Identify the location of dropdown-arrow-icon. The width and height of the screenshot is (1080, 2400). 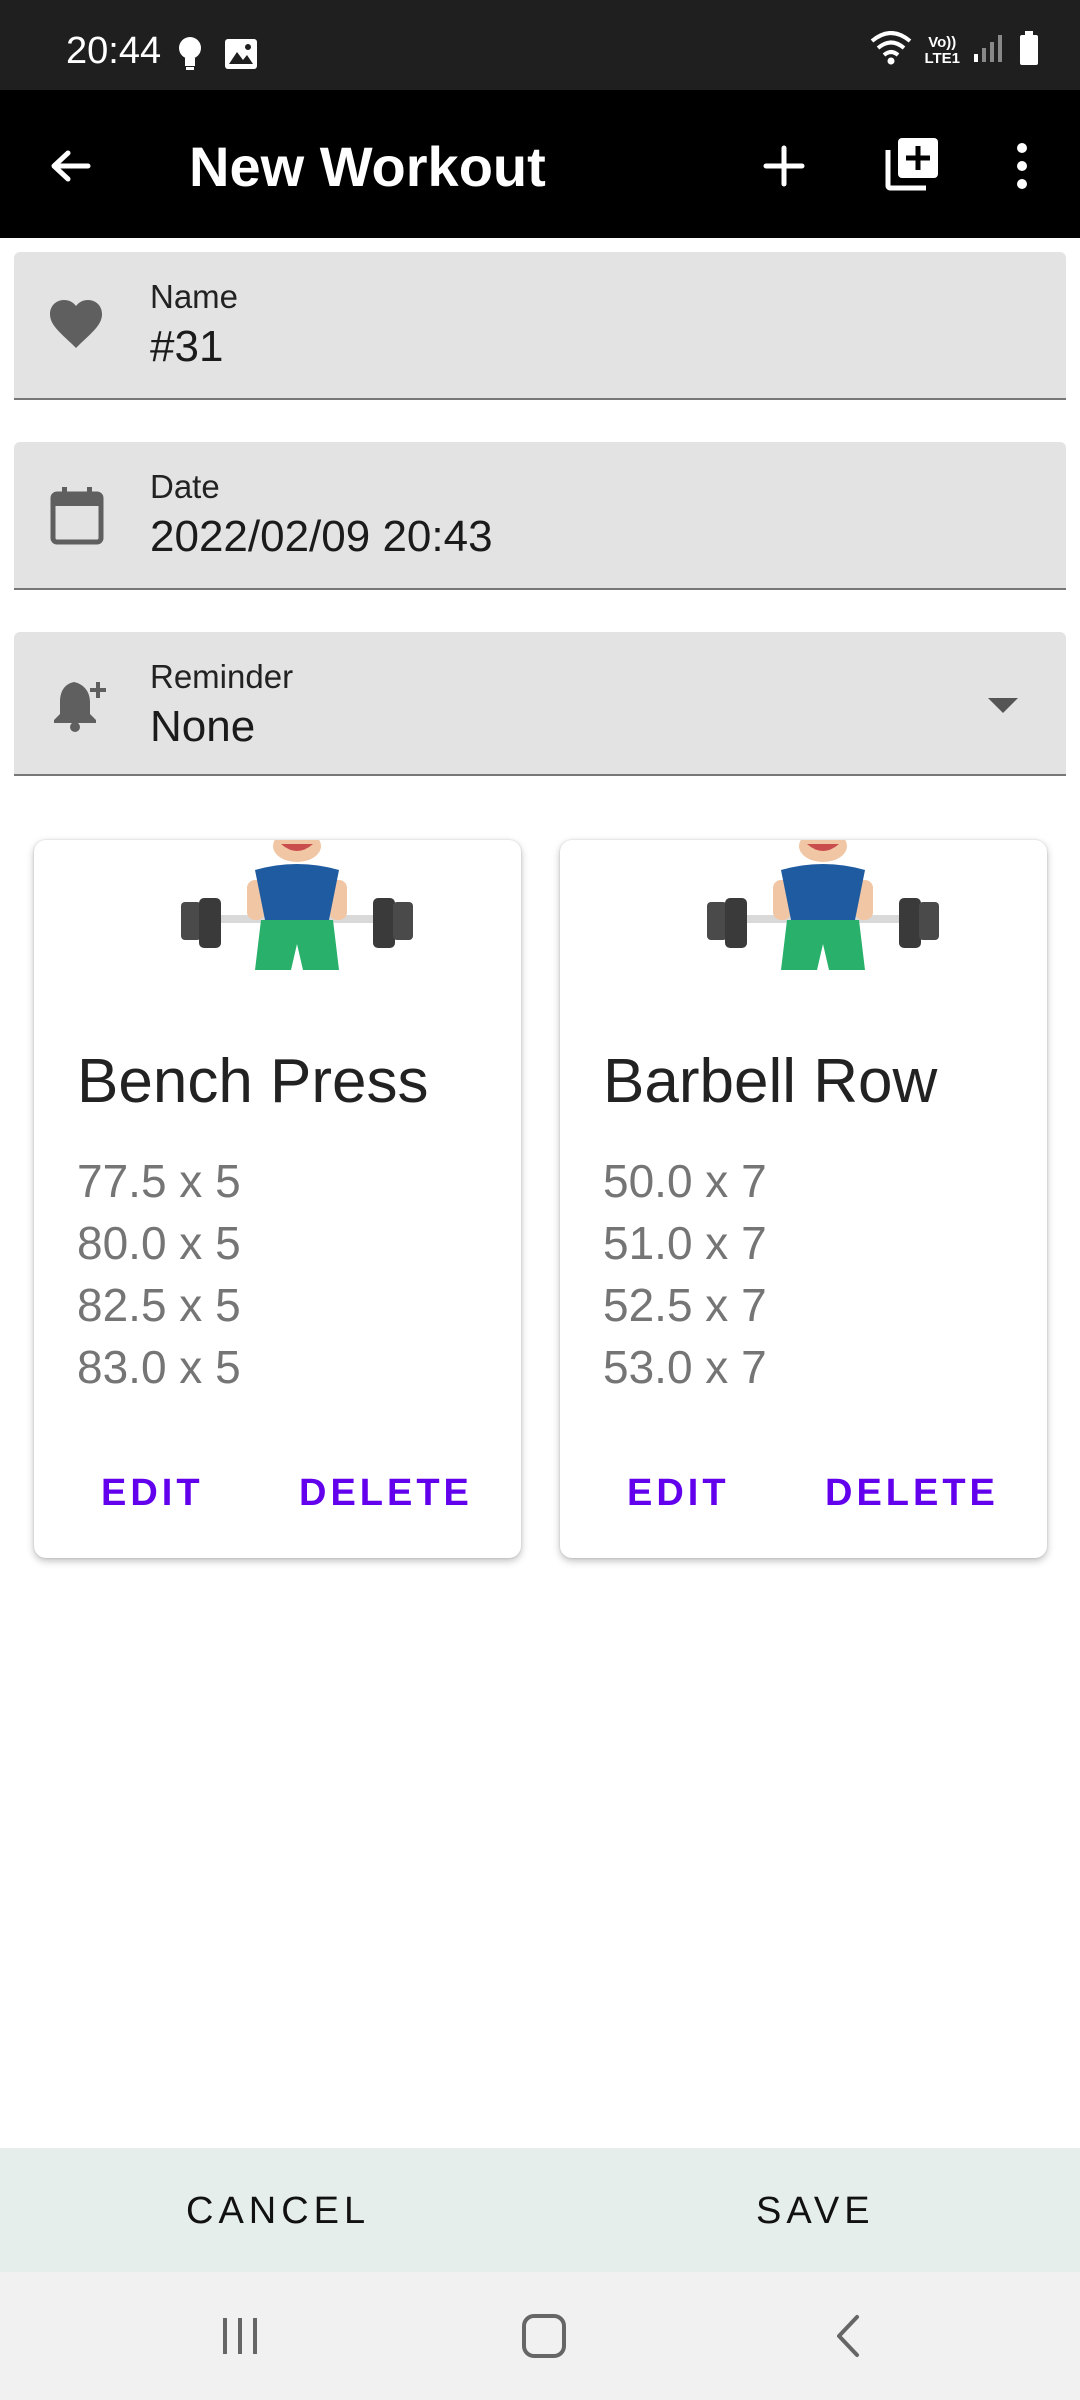
(1003, 705).